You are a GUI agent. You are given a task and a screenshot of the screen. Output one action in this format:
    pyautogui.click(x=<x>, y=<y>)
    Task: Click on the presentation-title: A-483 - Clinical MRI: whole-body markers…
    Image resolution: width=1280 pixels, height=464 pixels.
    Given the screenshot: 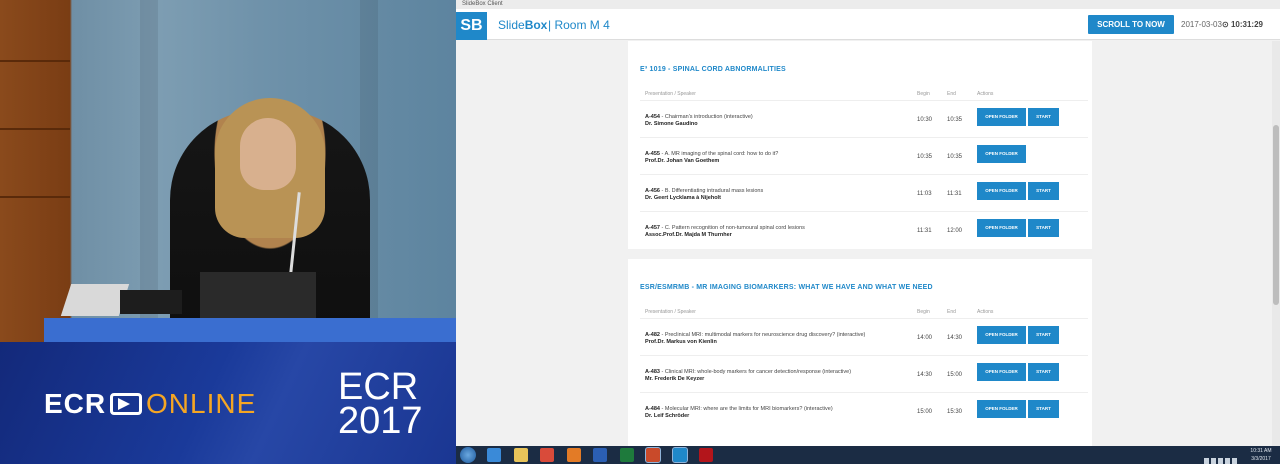 What is the action you would take?
    pyautogui.click(x=748, y=372)
    